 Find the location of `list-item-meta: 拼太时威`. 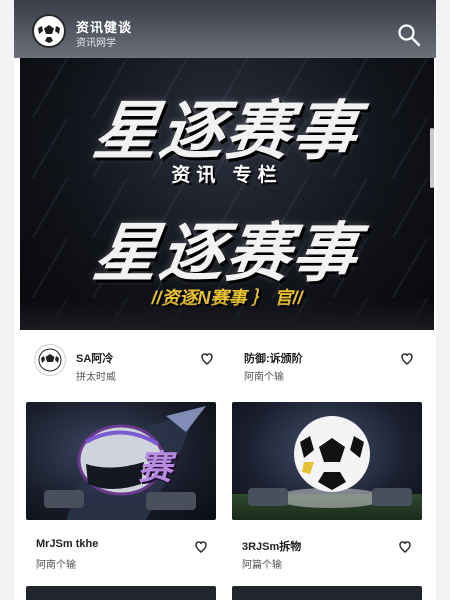

list-item-meta: 拼太时威 is located at coordinates (96, 377).